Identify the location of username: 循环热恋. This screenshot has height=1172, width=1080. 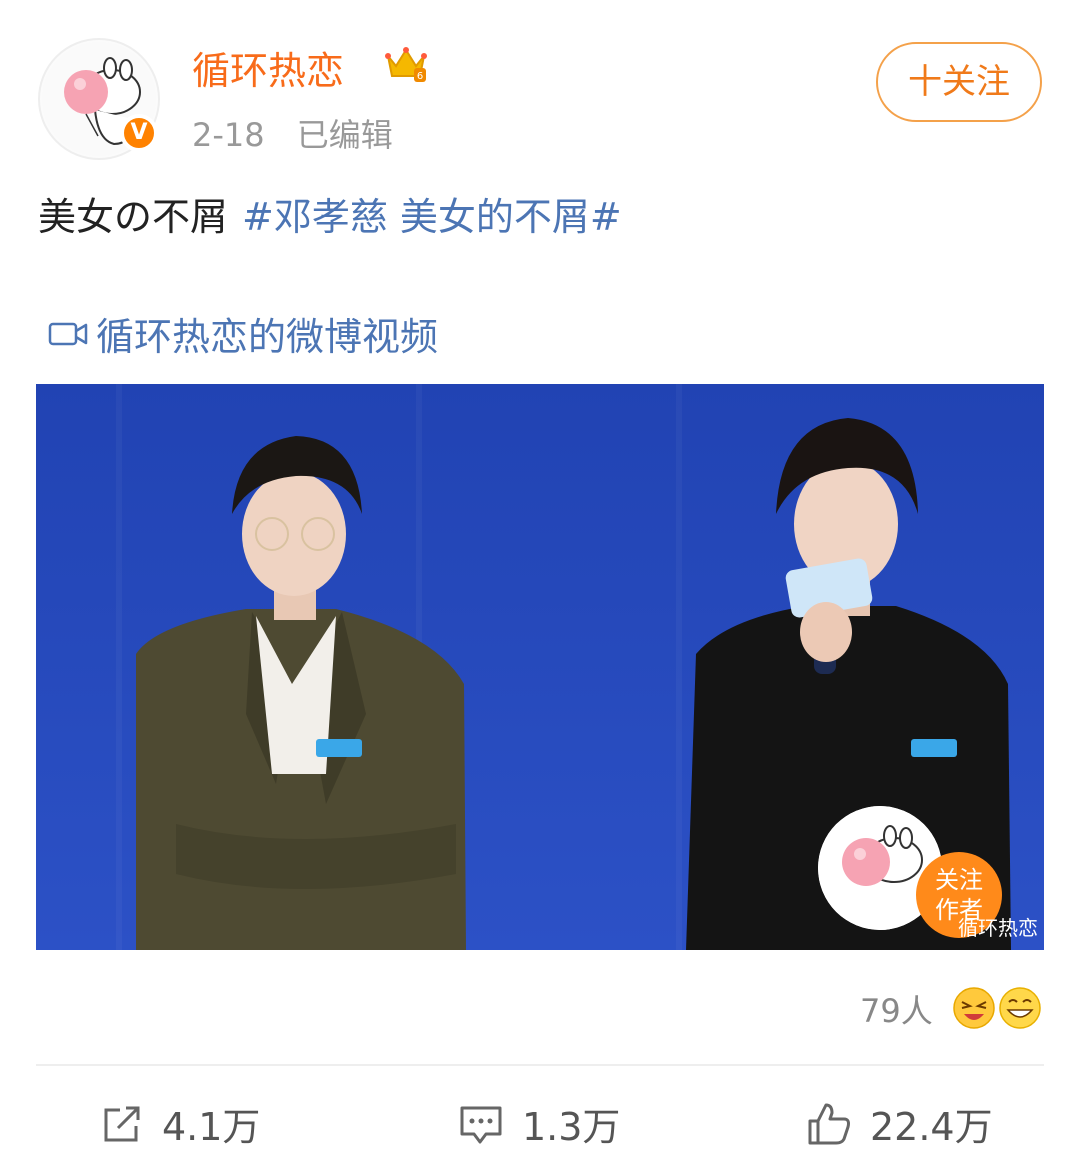
(268, 67).